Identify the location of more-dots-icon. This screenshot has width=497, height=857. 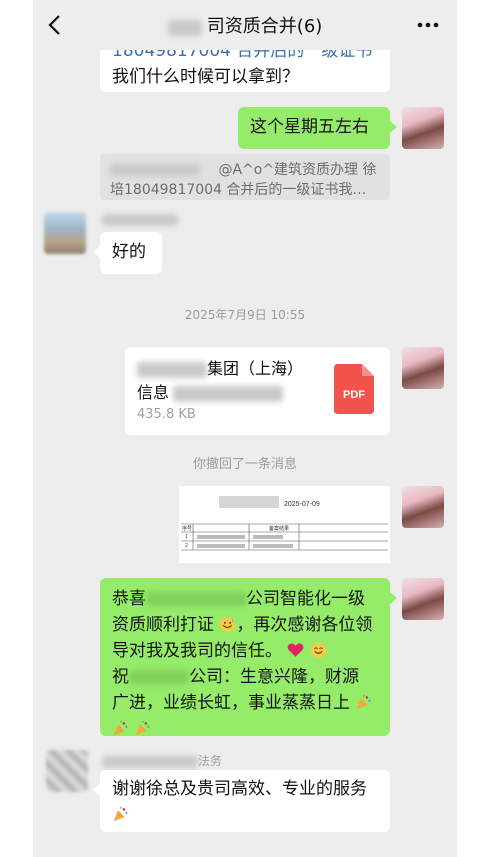
(428, 25).